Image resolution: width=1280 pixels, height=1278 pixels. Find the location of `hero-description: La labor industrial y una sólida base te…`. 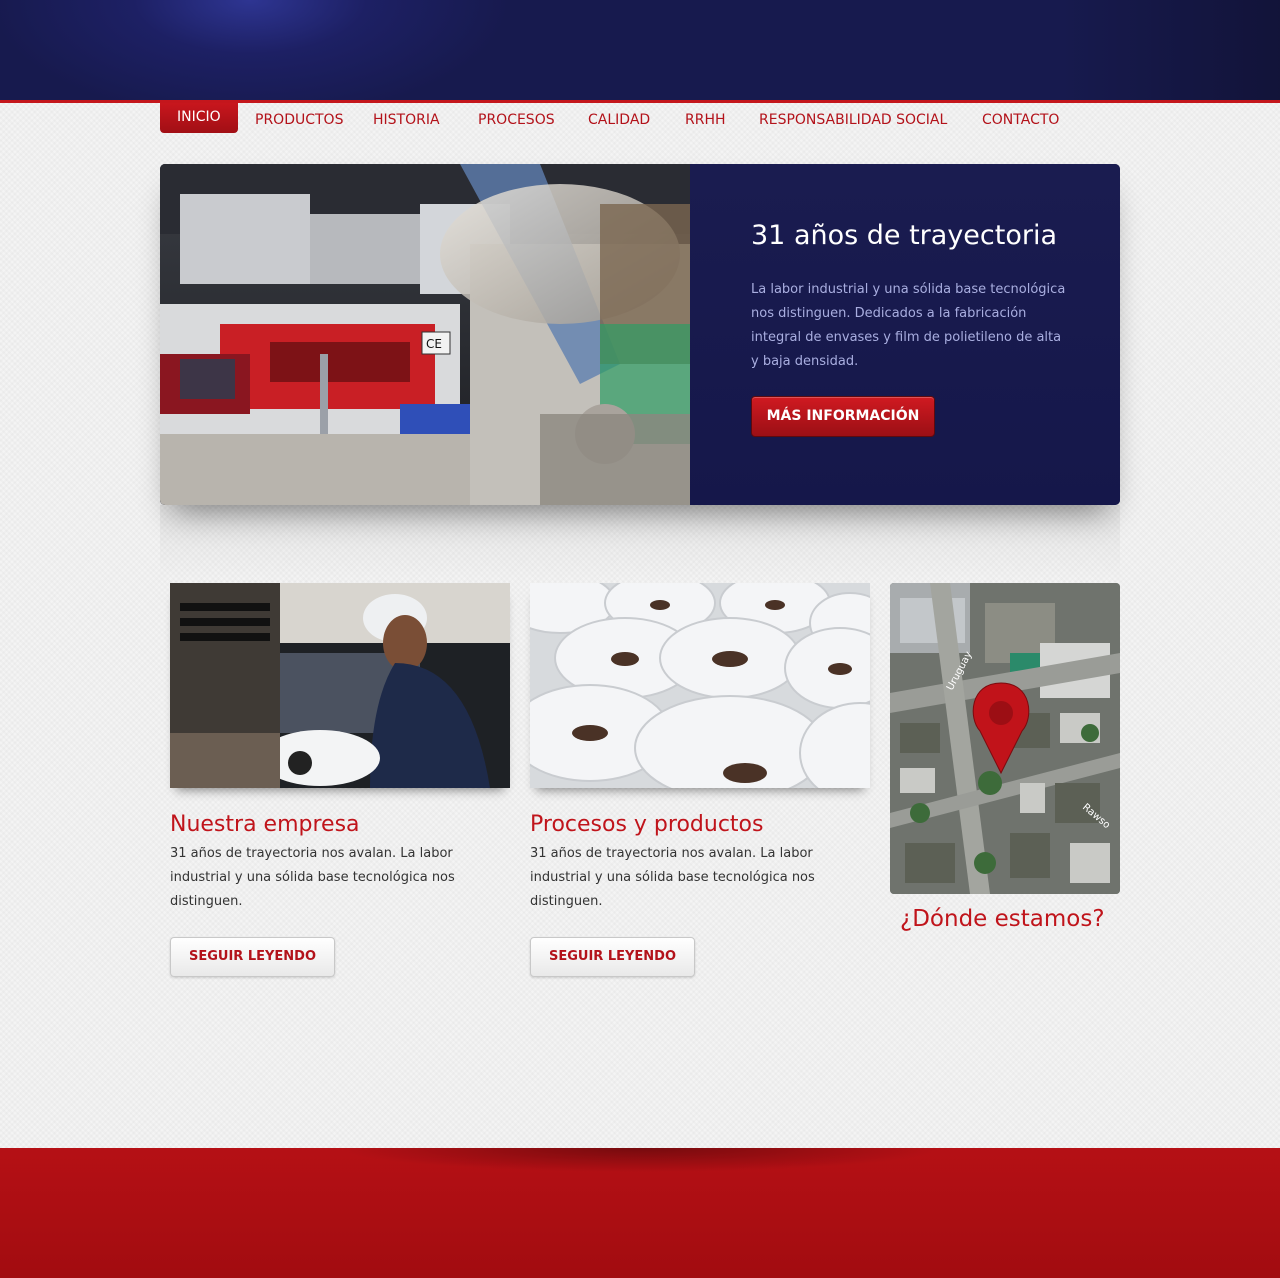

hero-description: La labor industrial y una sólida base te… is located at coordinates (908, 325).